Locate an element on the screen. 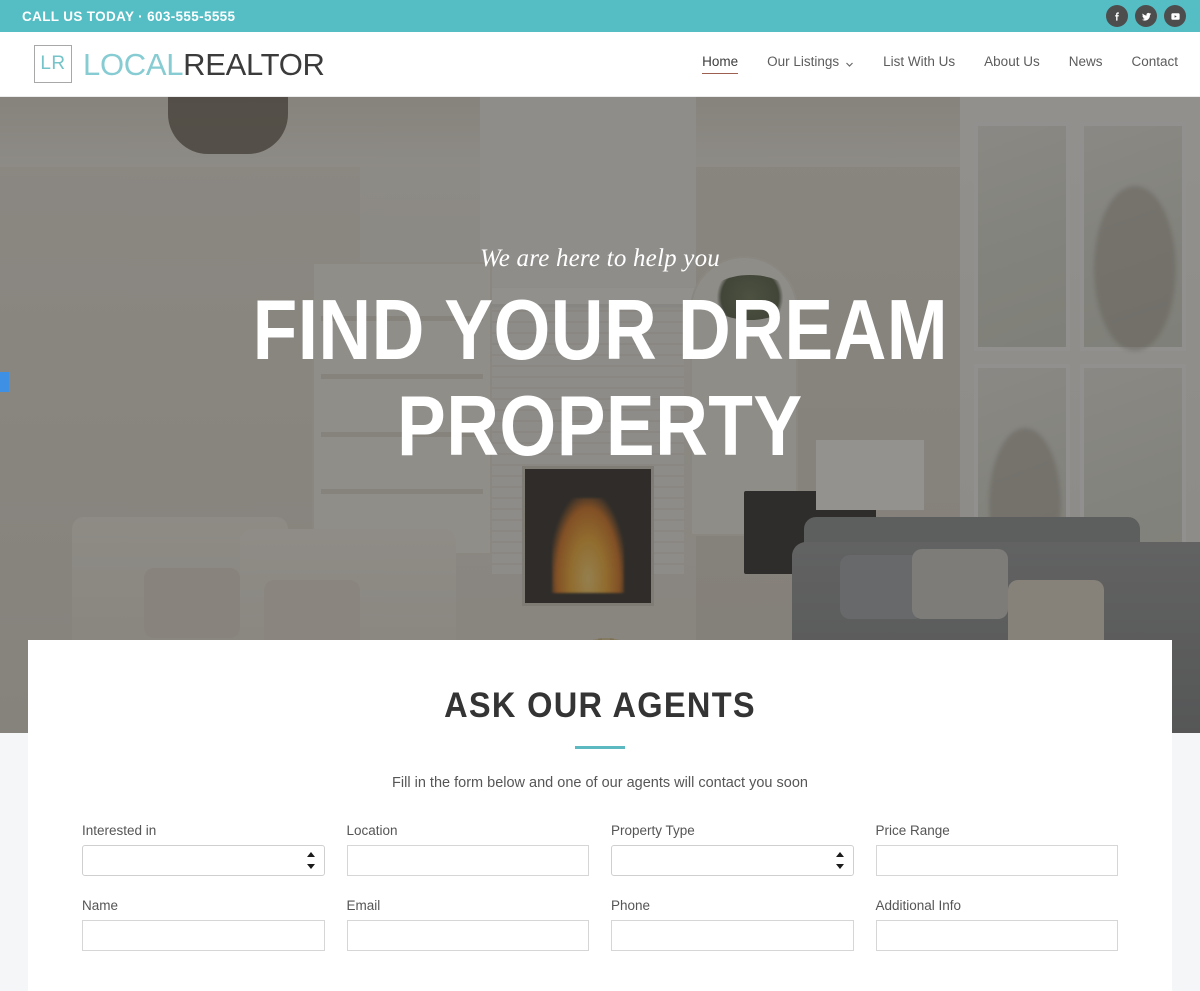  field-interested-in: Interested in is located at coordinates (203, 849).